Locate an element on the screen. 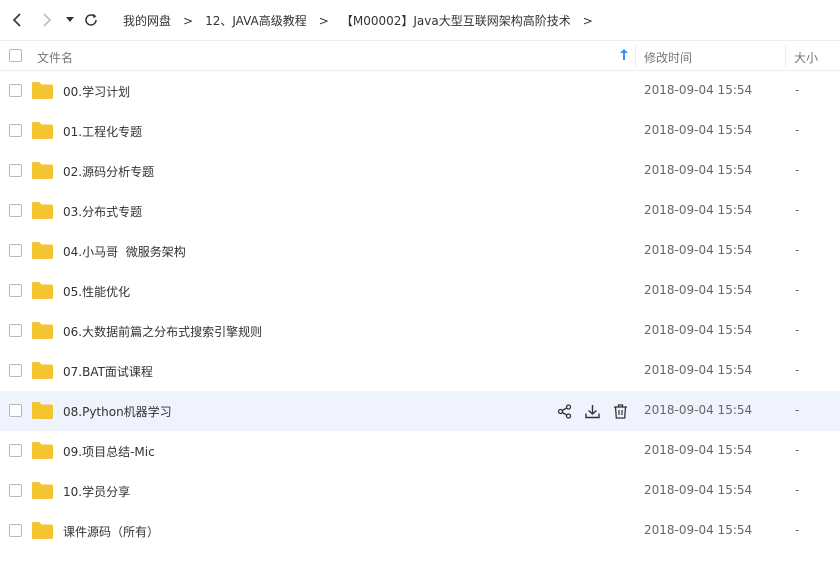 This screenshot has width=840, height=561. file-row: 00.学习计划 2018-09-04 15:54 - is located at coordinates (420, 91).